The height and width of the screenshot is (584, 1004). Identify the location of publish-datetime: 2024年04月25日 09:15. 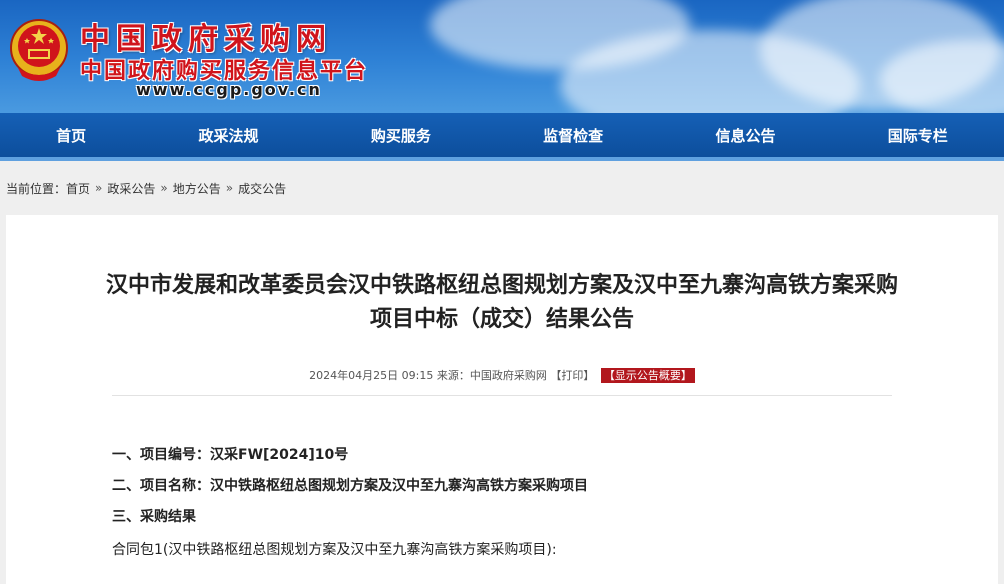
(371, 375).